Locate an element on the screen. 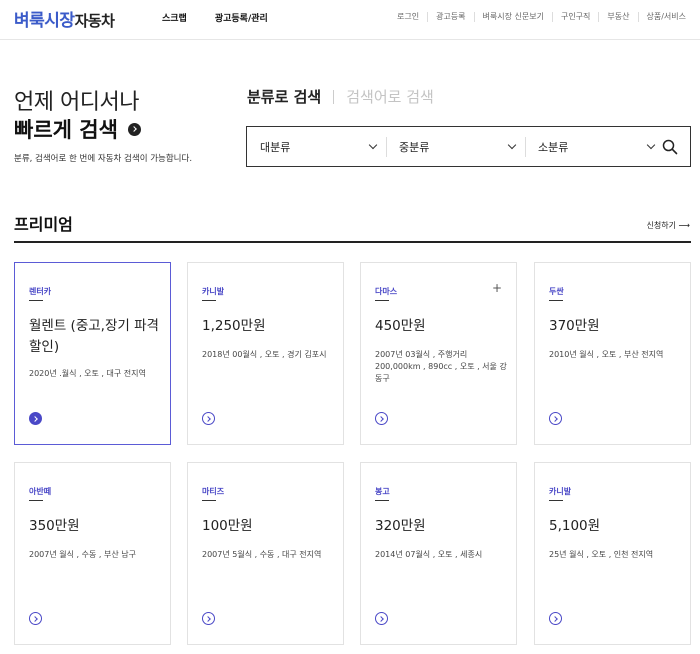  search-box: 대분류 중분류 소분류 is located at coordinates (468, 146).